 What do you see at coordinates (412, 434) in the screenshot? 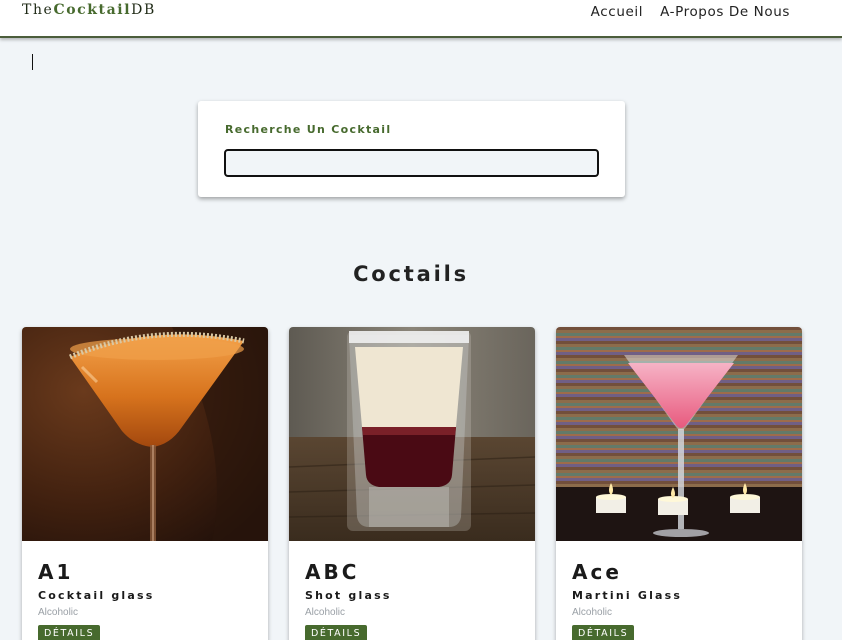
I see `abc-shot-photo` at bounding box center [412, 434].